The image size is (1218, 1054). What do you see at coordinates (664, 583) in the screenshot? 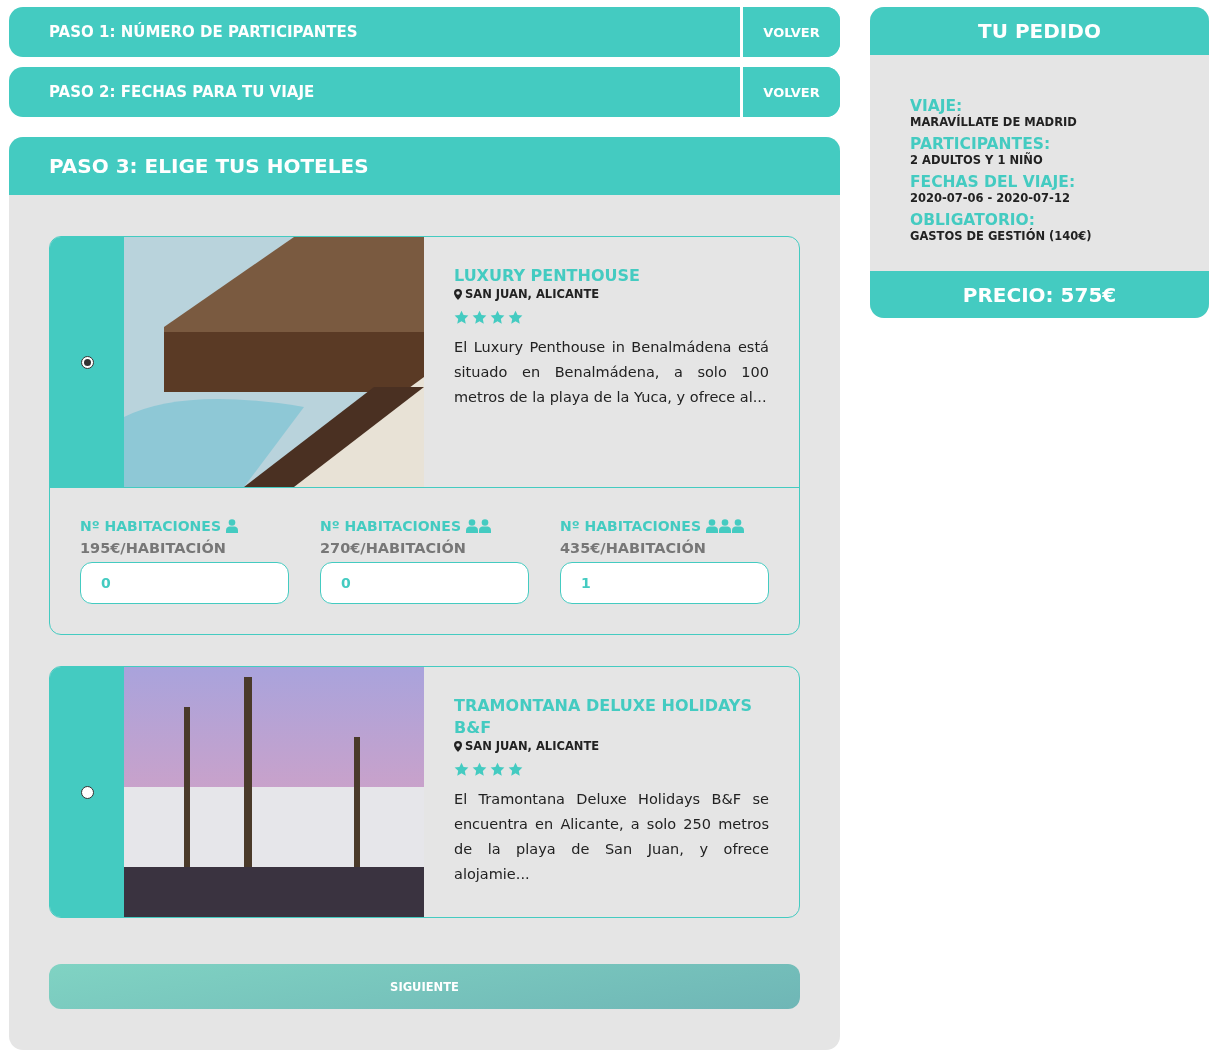
I see `room-count-field: 1` at bounding box center [664, 583].